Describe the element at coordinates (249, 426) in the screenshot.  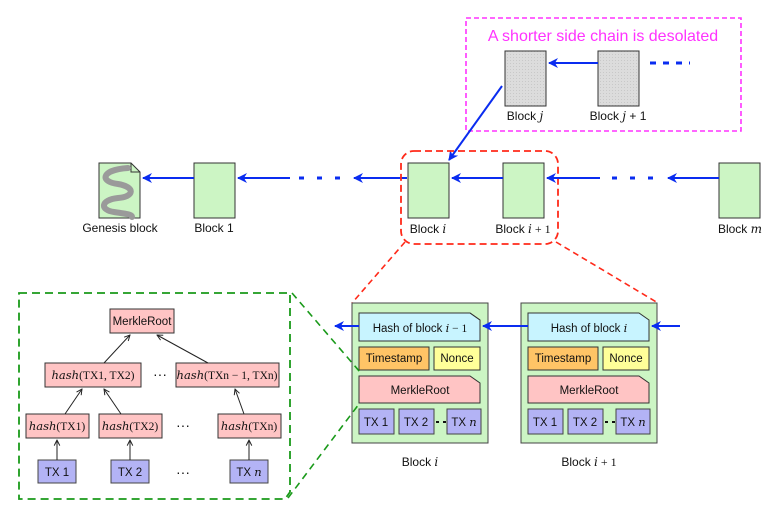
I see `merkle-l1-node-3-text: hash(TXn)` at that location.